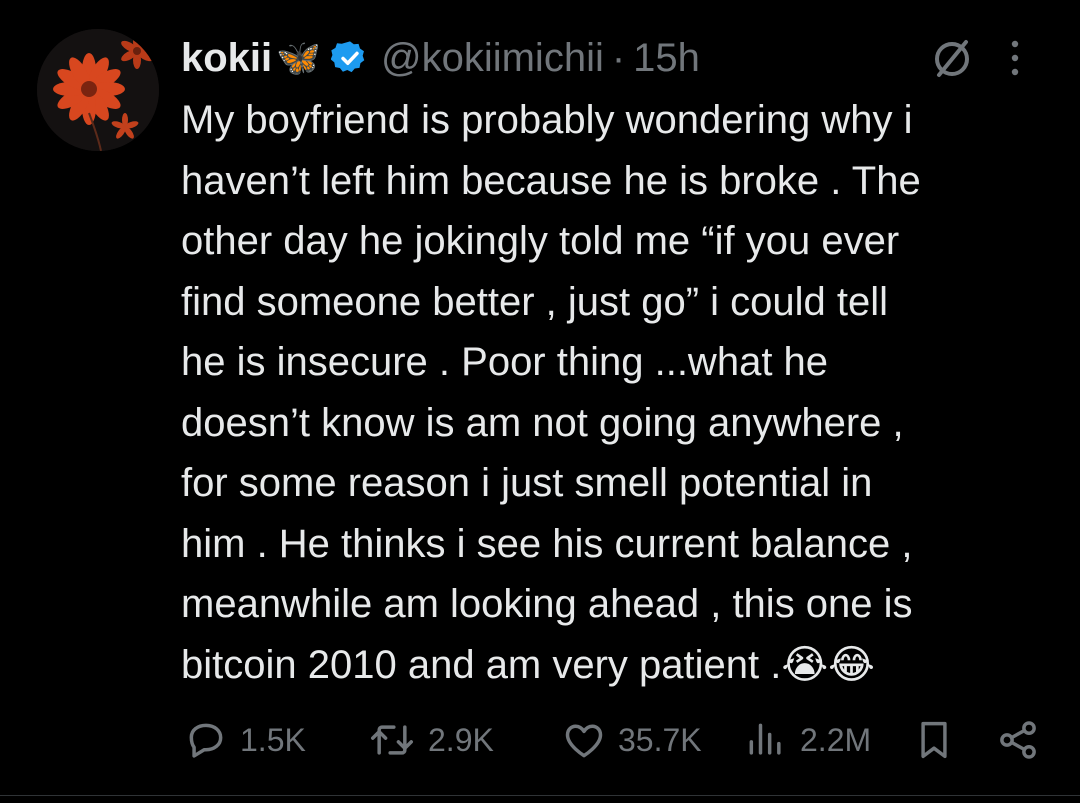  What do you see at coordinates (461, 739) in the screenshot?
I see `repost-count: 2.9K` at bounding box center [461, 739].